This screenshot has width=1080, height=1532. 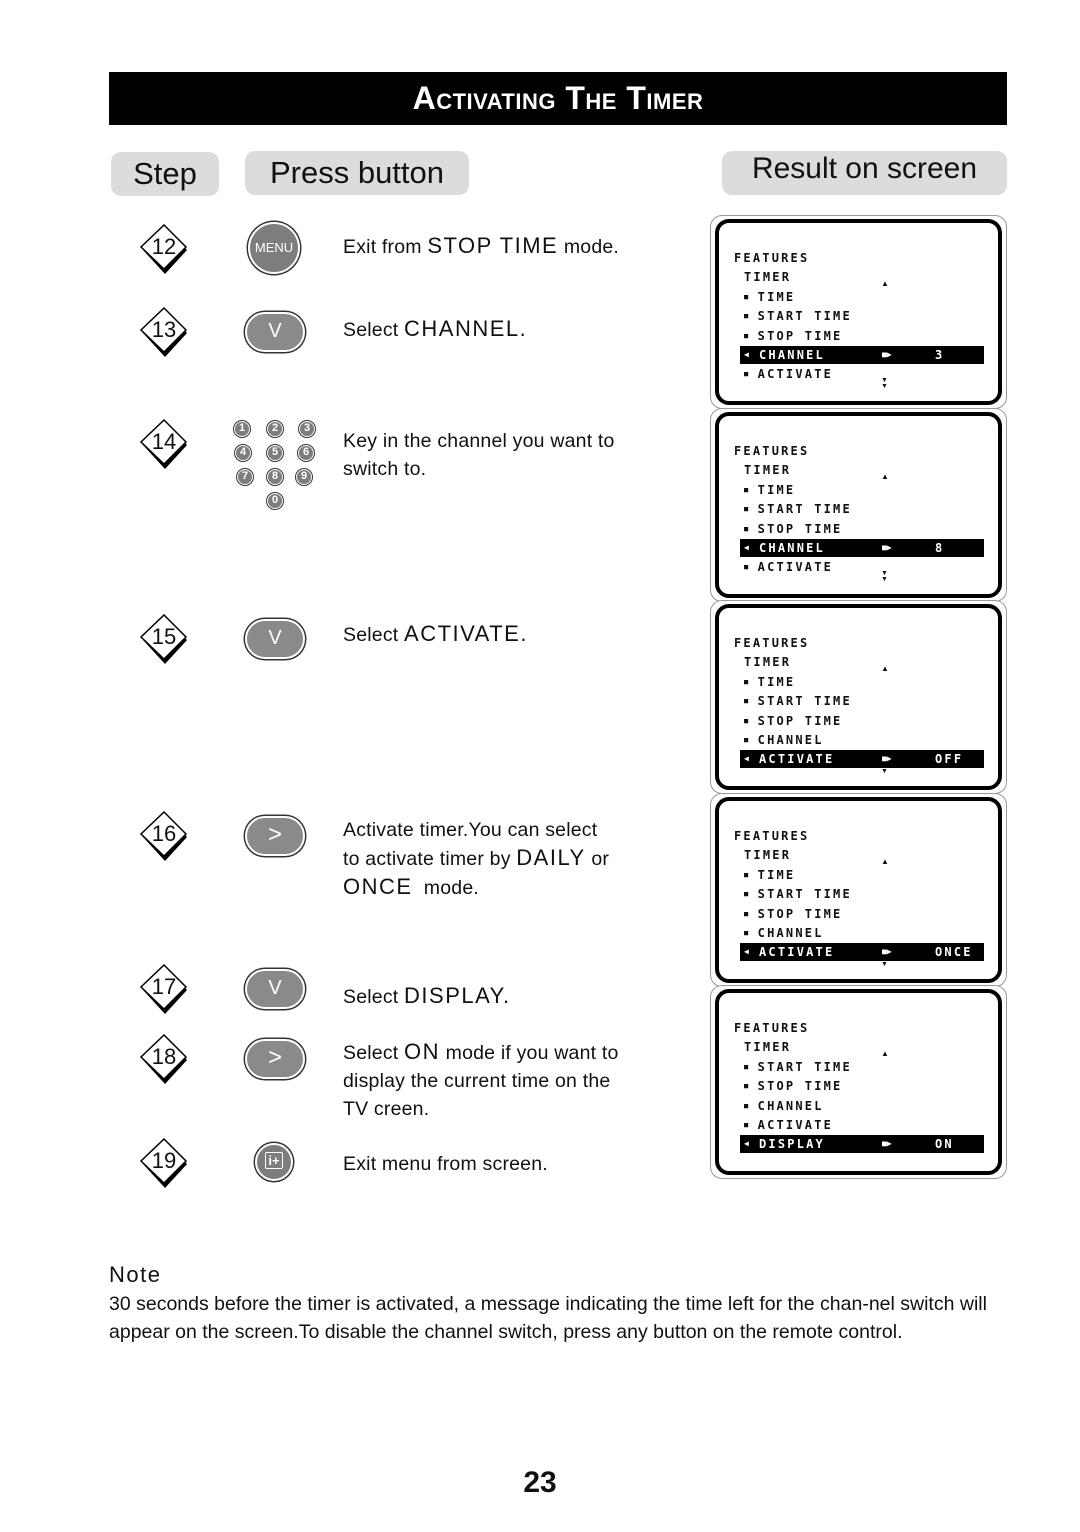 I want to click on number-key-0: 0, so click(x=275, y=501).